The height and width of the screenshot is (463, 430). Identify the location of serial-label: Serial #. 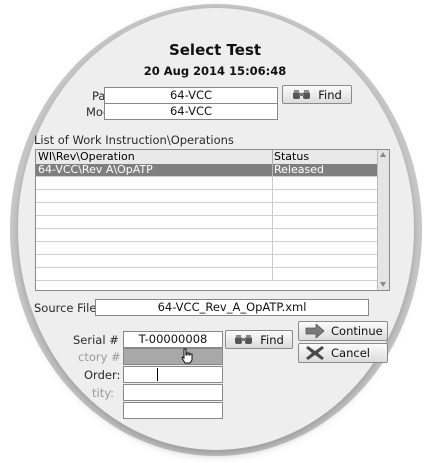
(96, 340).